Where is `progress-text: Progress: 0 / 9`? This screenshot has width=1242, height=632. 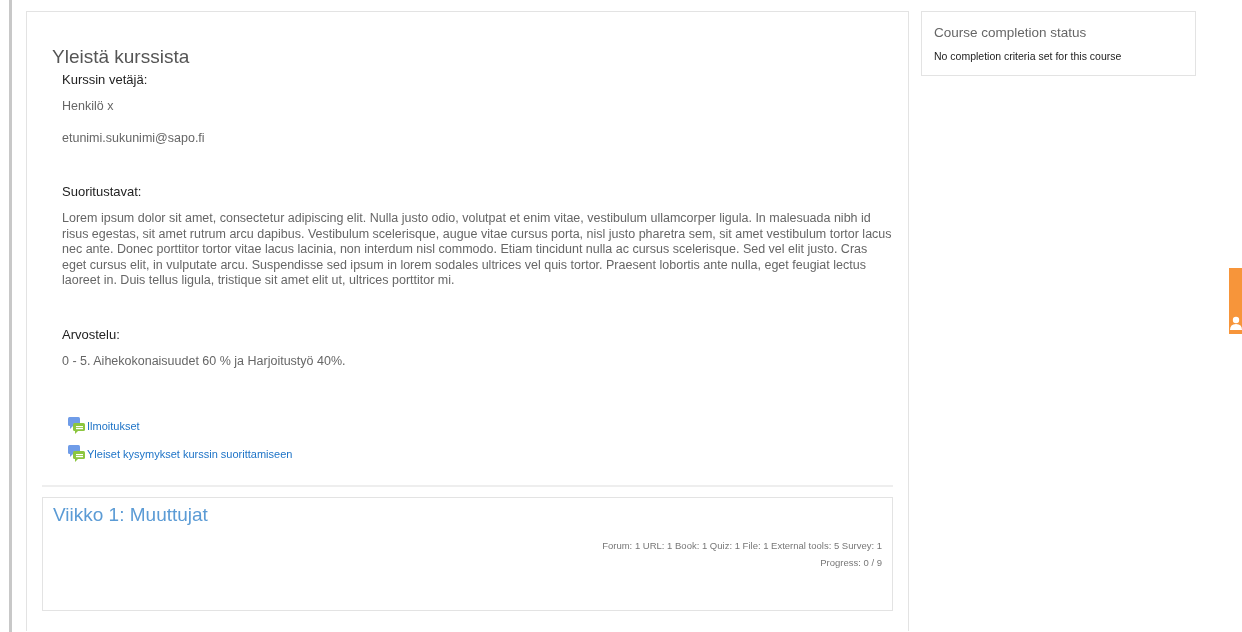
progress-text: Progress: 0 / 9 is located at coordinates (850, 562).